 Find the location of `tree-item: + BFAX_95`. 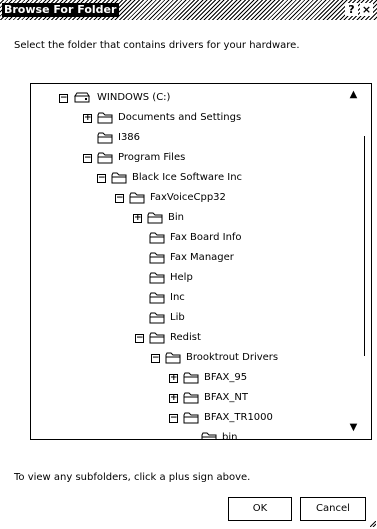

tree-item: + BFAX_95 is located at coordinates (209, 378).